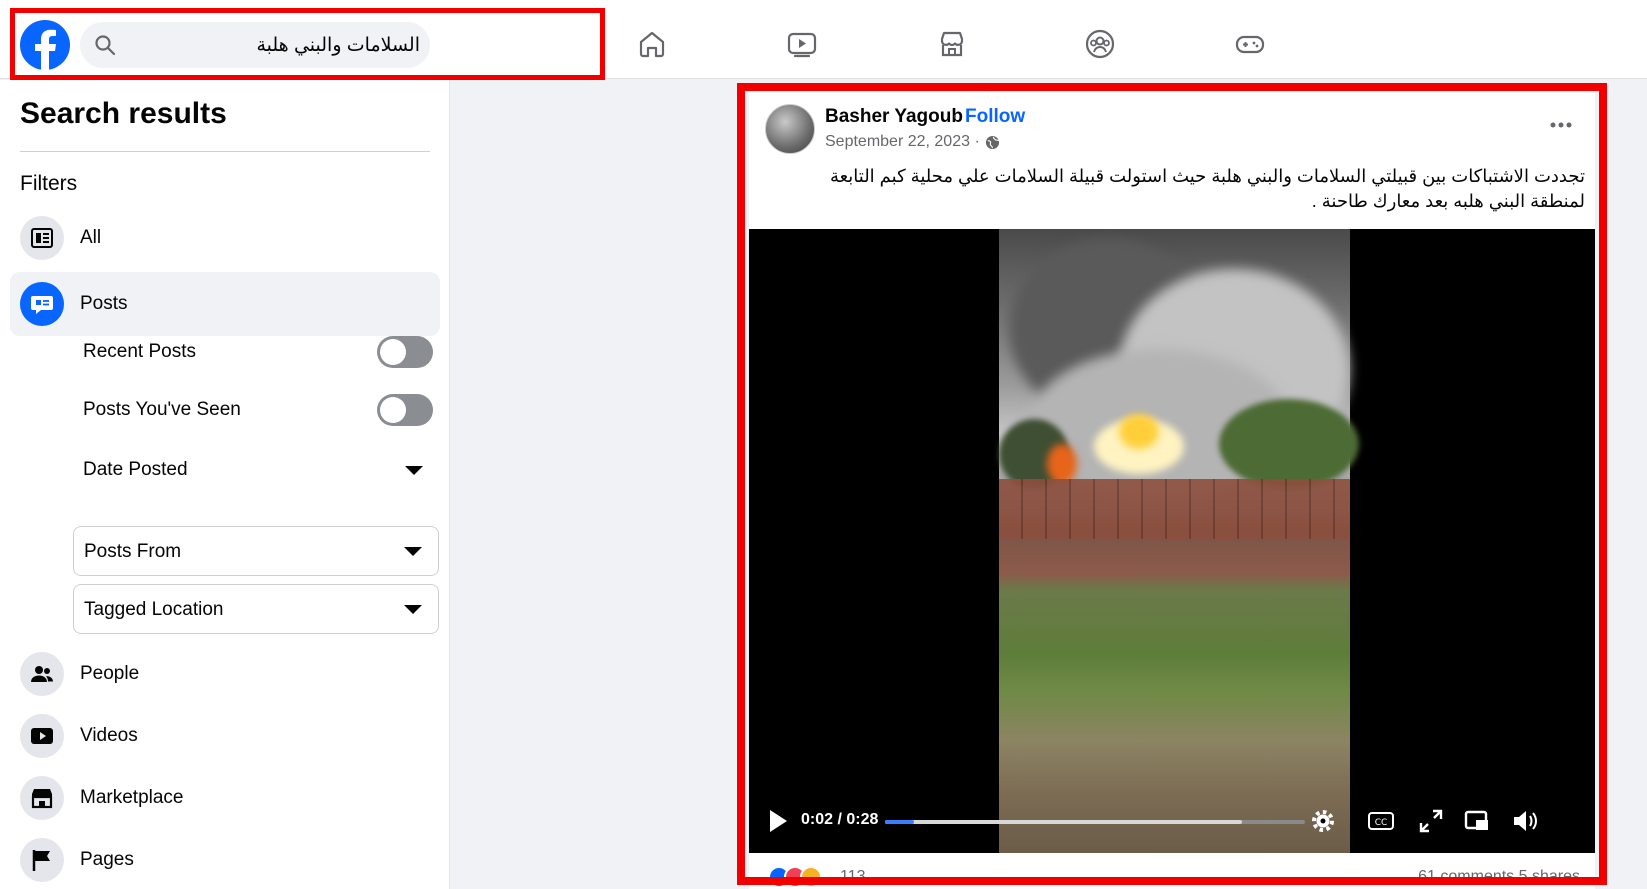 The width and height of the screenshot is (1647, 889). Describe the element at coordinates (802, 44) in the screenshot. I see `watch-icon` at that location.